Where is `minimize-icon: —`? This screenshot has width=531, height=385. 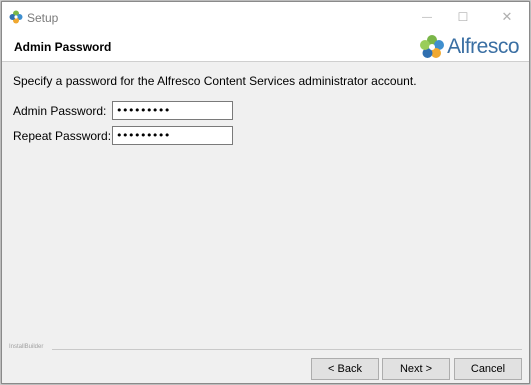 minimize-icon: — is located at coordinates (427, 17).